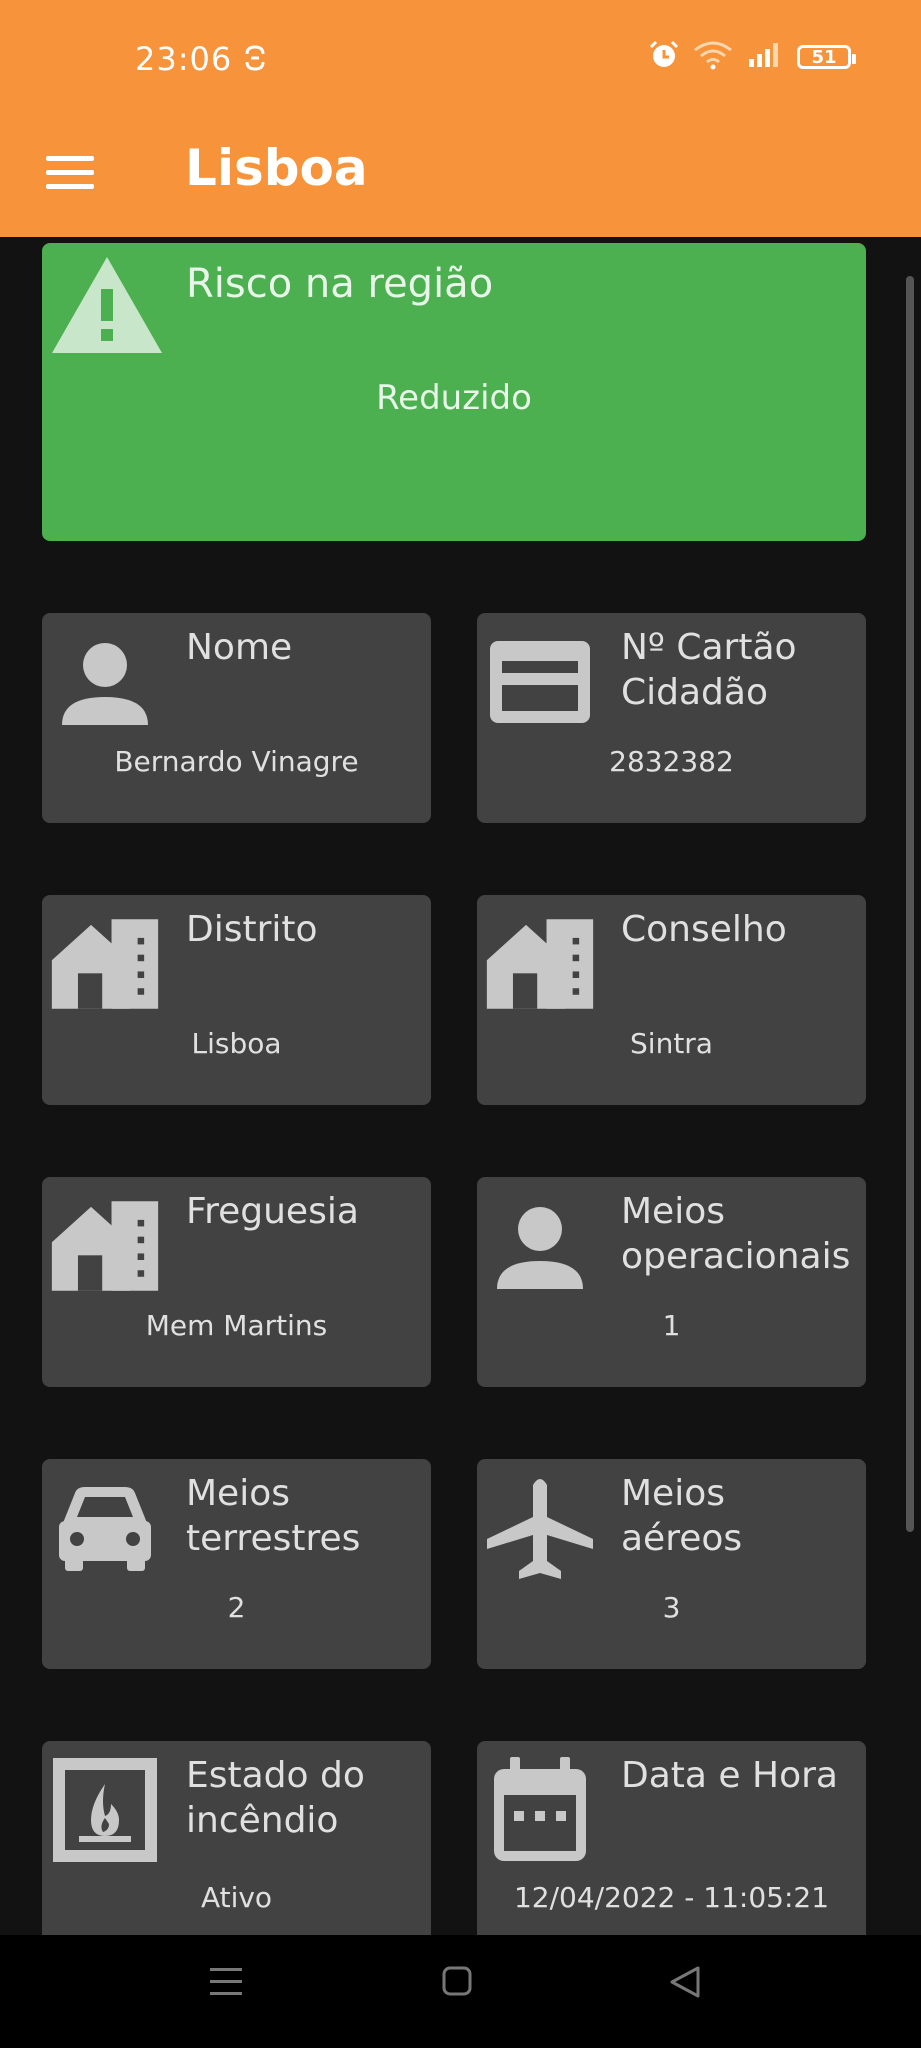 Image resolution: width=921 pixels, height=2048 pixels. I want to click on tile-title: Nº Cartão Cidadão, so click(709, 670).